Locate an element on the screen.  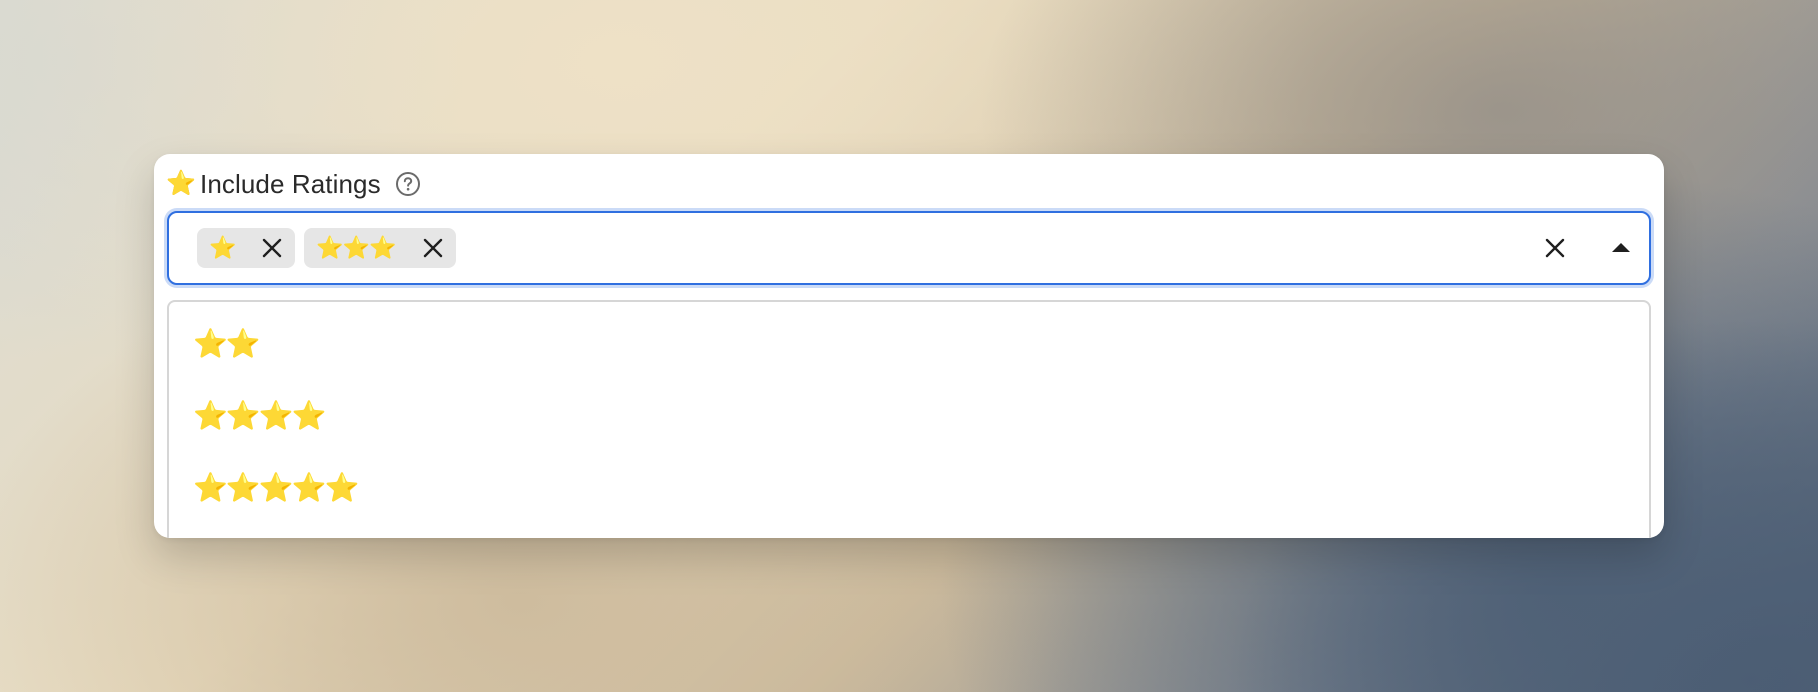
field-label-row: ⭐ Include Ratings is located at coordinates (293, 184).